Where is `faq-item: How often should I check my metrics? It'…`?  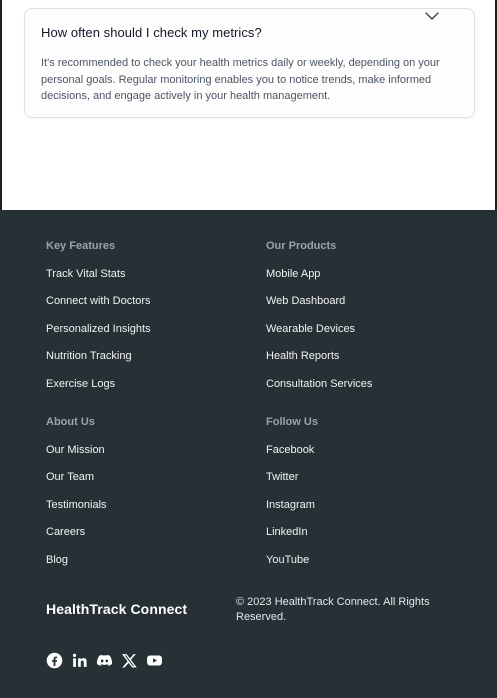 faq-item: How often should I check my metrics? It'… is located at coordinates (249, 63).